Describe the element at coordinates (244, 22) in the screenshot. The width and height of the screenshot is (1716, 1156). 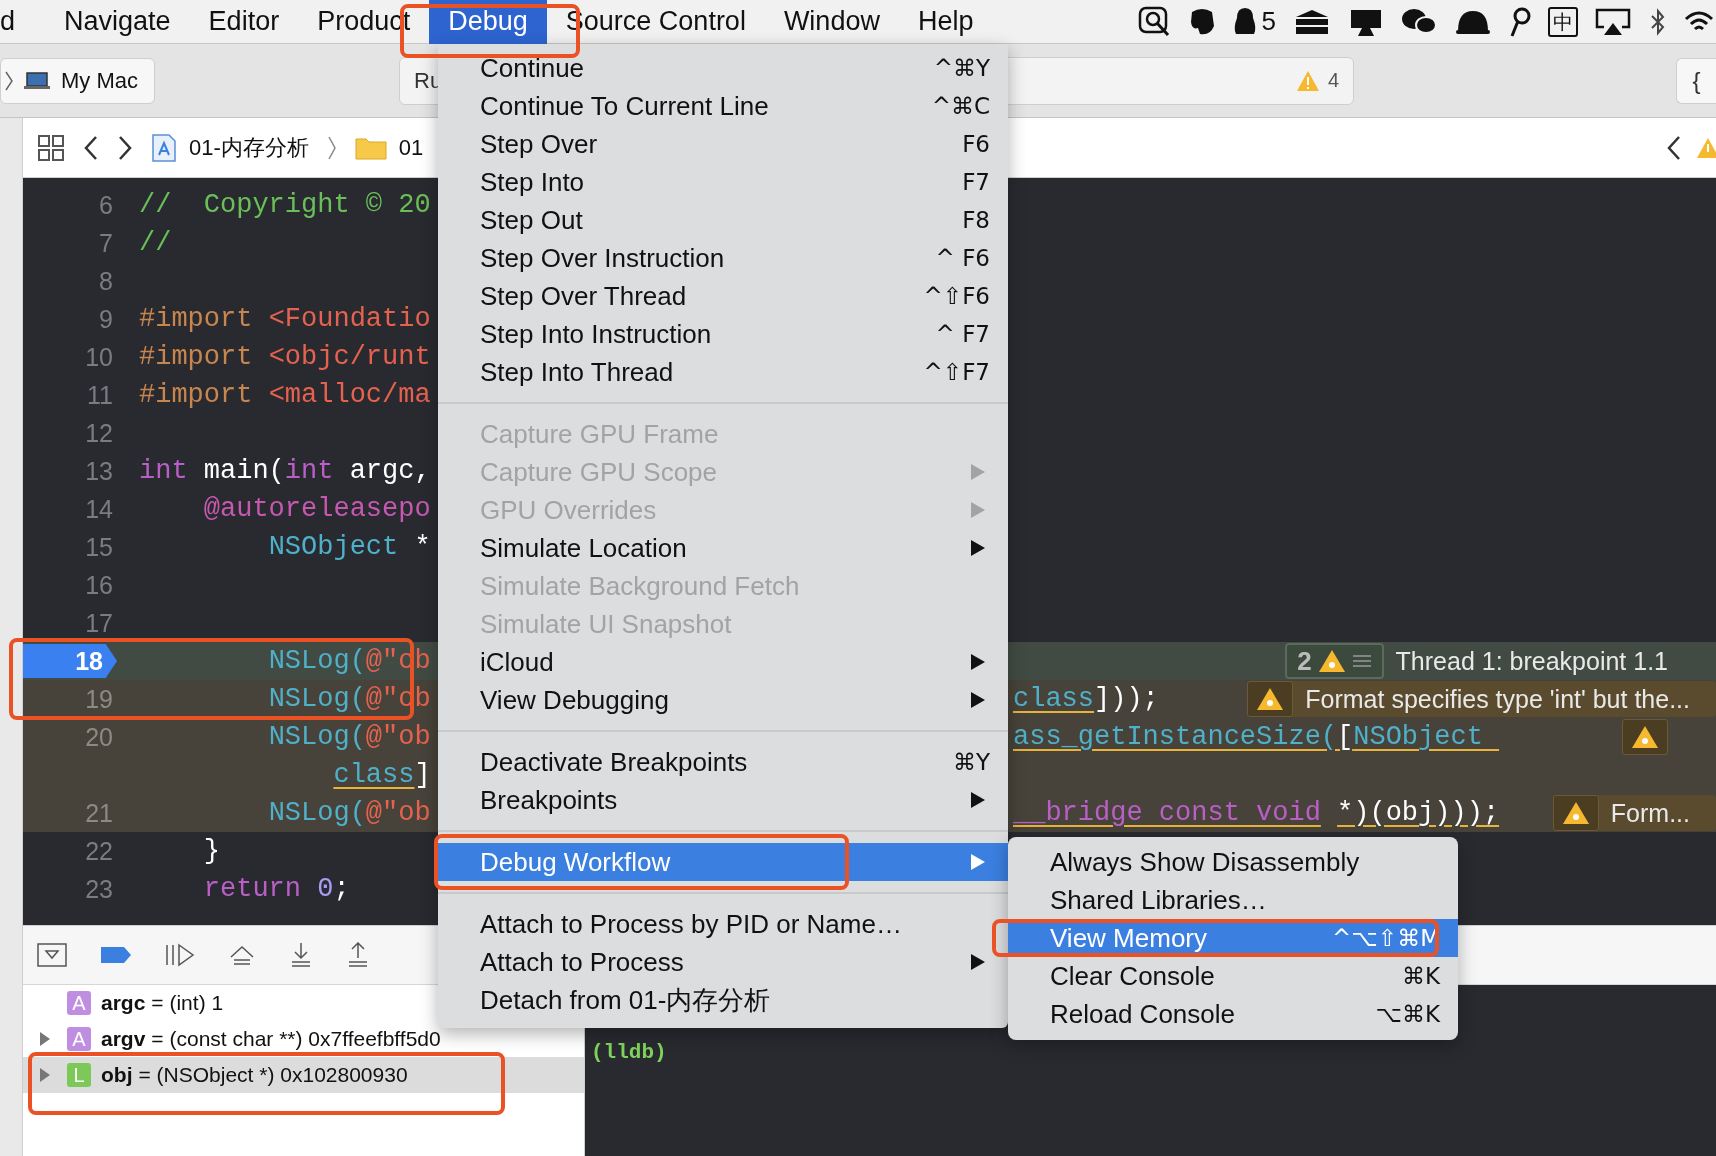
I see `menu-bar-item: Editor` at that location.